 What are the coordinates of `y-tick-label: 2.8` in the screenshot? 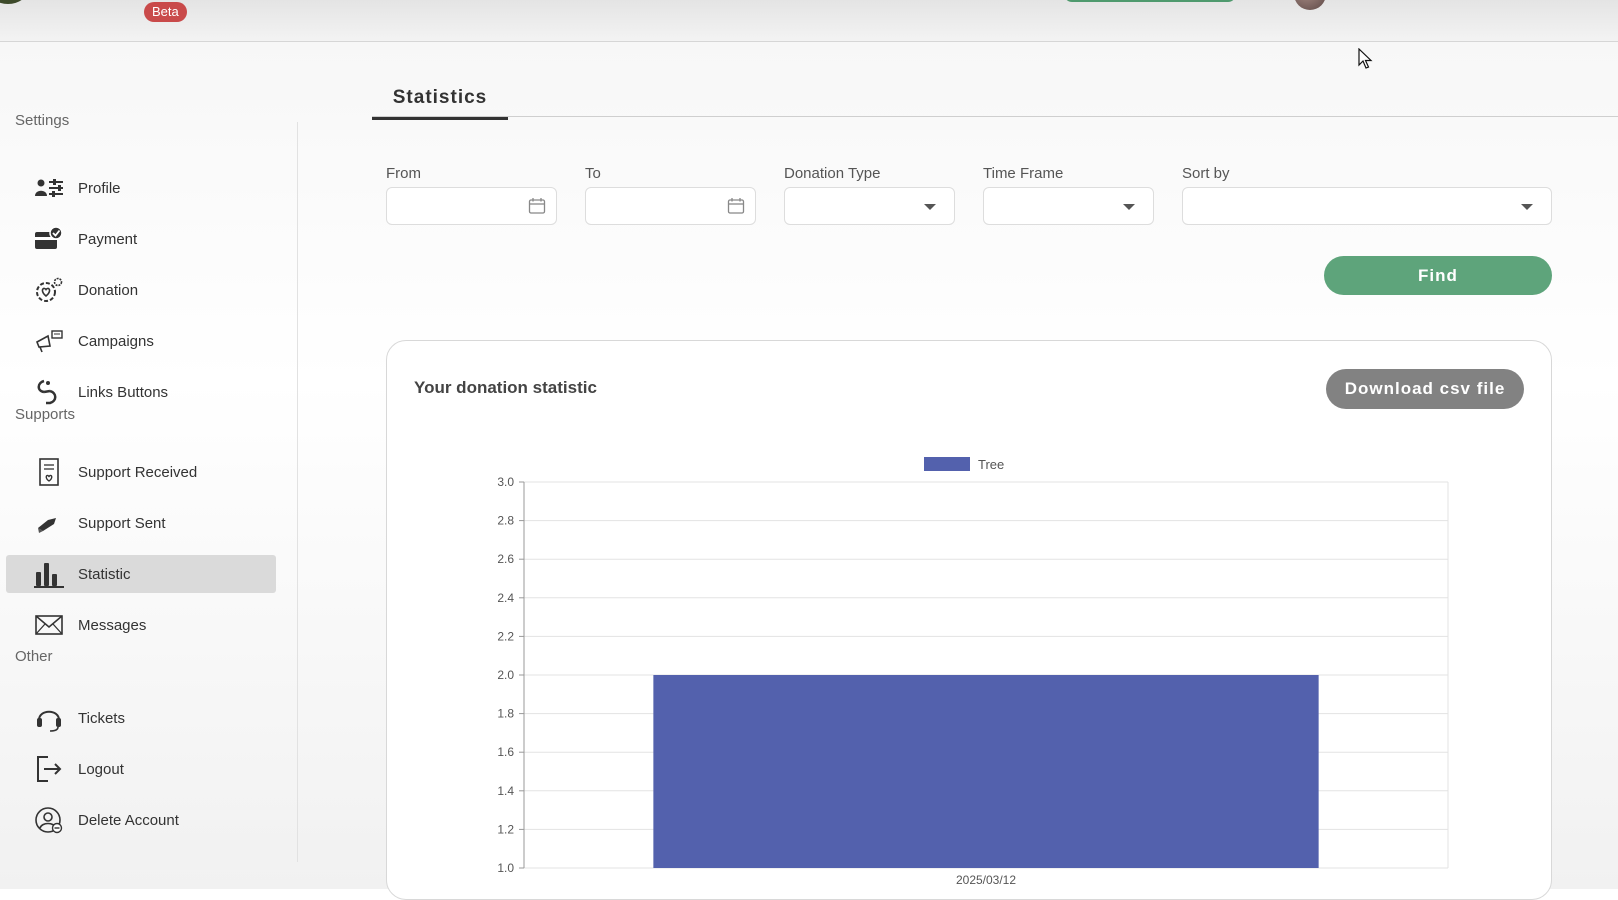 It's located at (505, 521).